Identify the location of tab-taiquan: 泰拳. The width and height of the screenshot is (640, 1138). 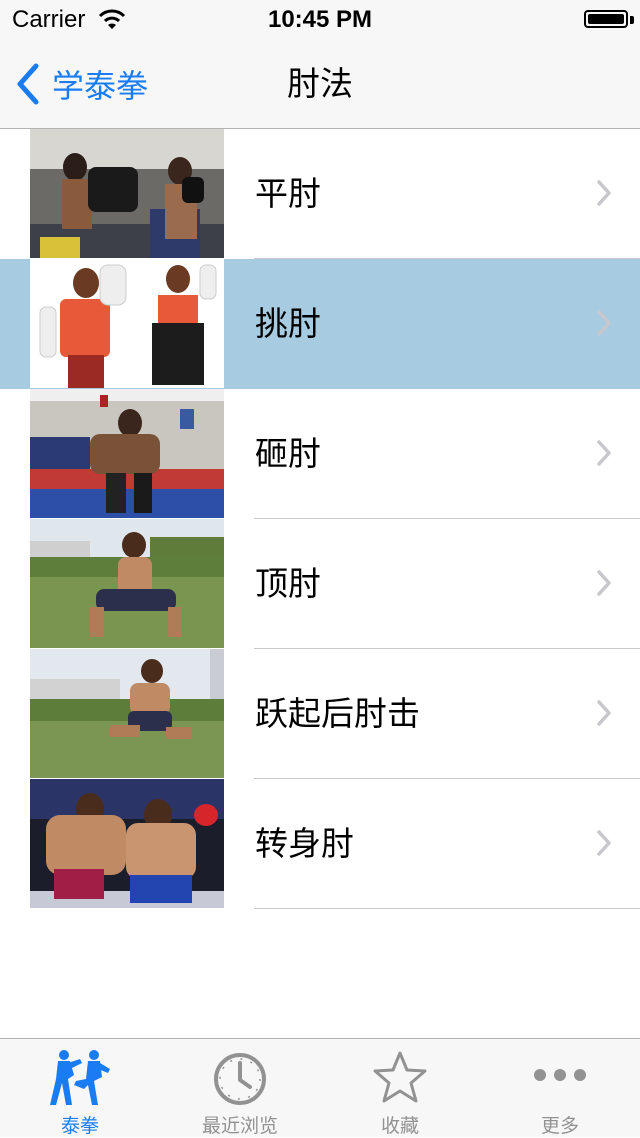
(80, 1088).